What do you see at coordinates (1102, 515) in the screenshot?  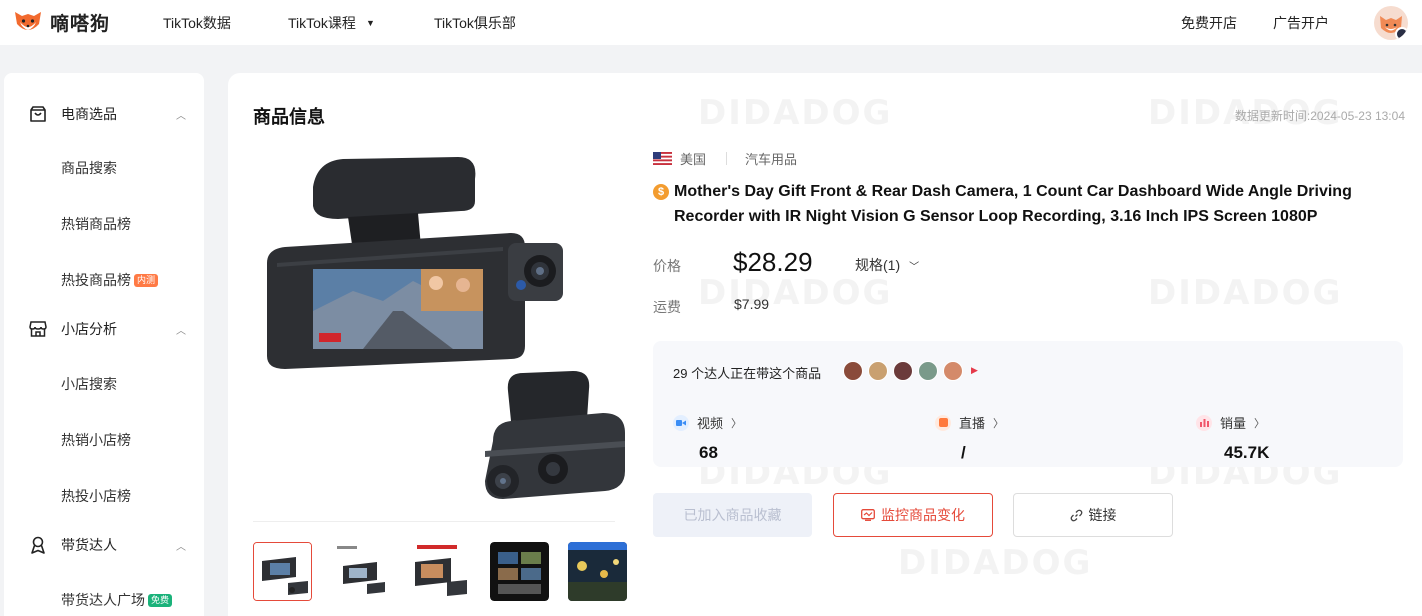 I see `link-button-label: 链接` at bounding box center [1102, 515].